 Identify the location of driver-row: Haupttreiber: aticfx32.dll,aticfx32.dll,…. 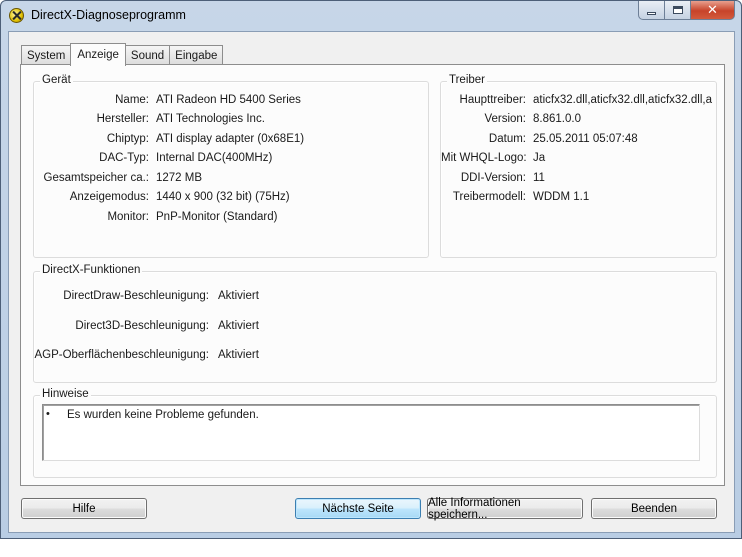
(578, 101).